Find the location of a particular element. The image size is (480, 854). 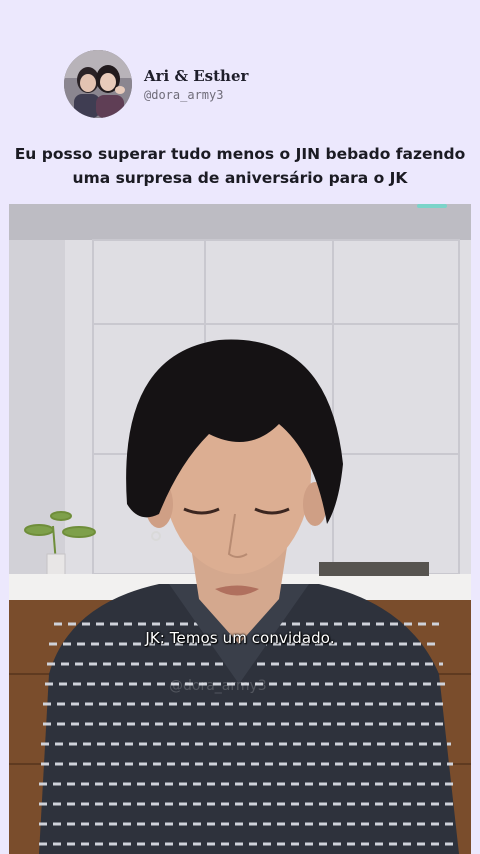

profile-header: Ari & Esther @dora_army3 is located at coordinates (156, 84).